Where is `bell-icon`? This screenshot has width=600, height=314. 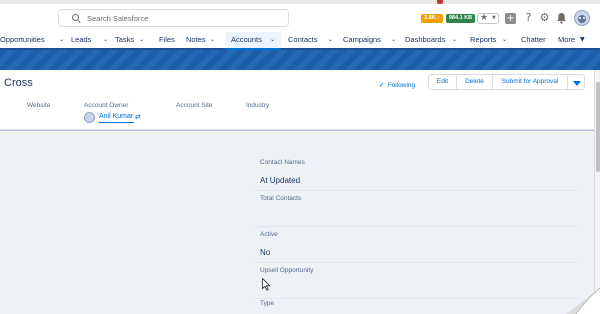 bell-icon is located at coordinates (561, 17).